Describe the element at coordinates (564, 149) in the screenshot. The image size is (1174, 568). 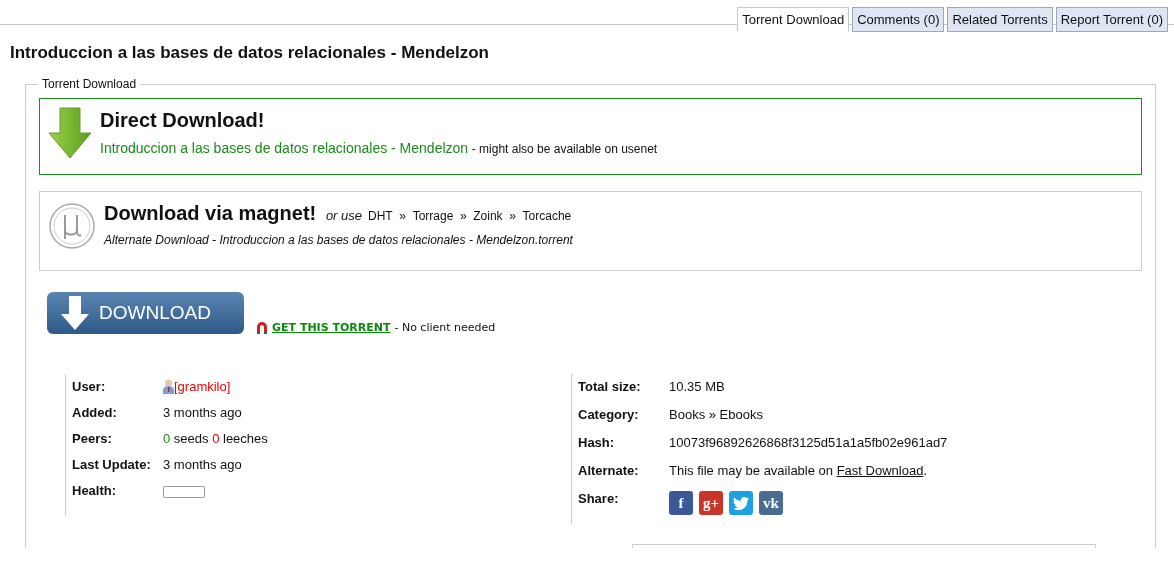
I see `usenet-note: - might also be available on usenet` at that location.